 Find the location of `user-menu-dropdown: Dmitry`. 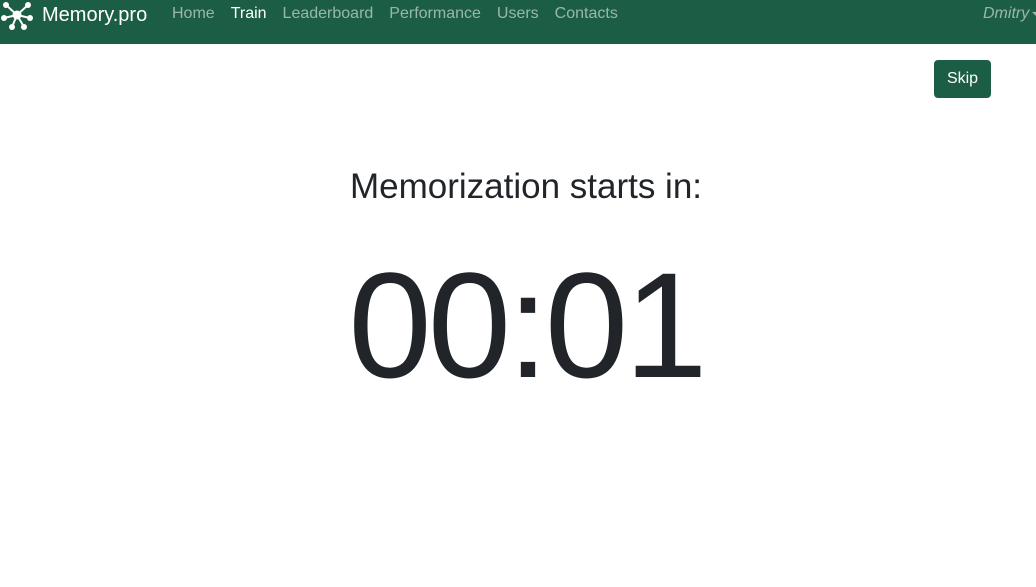

user-menu-dropdown: Dmitry is located at coordinates (1009, 14).